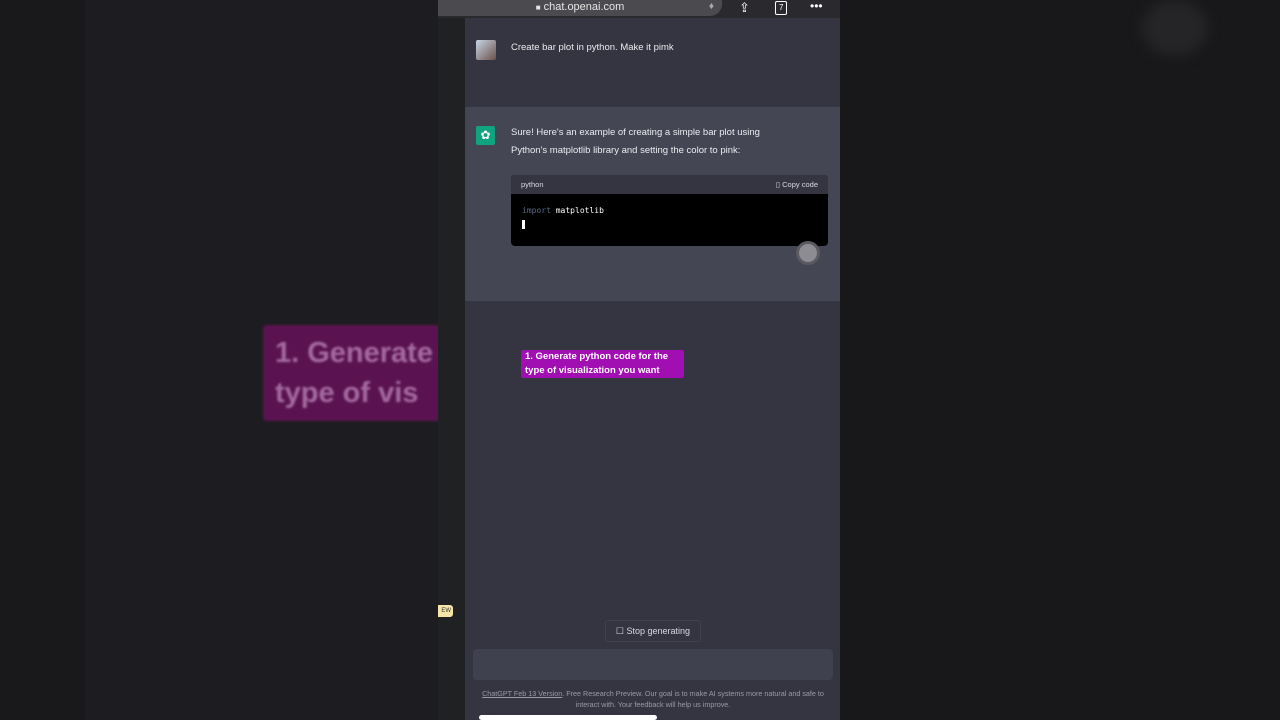 This screenshot has width=1280, height=720. What do you see at coordinates (485, 135) in the screenshot?
I see `chatgpt-logo-icon: ✿` at bounding box center [485, 135].